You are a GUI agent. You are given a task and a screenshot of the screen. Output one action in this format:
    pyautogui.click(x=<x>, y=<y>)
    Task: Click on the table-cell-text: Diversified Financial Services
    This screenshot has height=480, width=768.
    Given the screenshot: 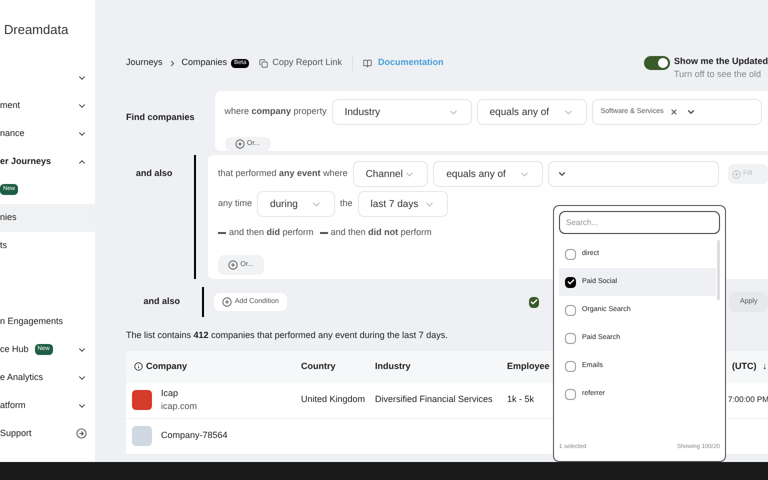 What is the action you would take?
    pyautogui.click(x=434, y=399)
    